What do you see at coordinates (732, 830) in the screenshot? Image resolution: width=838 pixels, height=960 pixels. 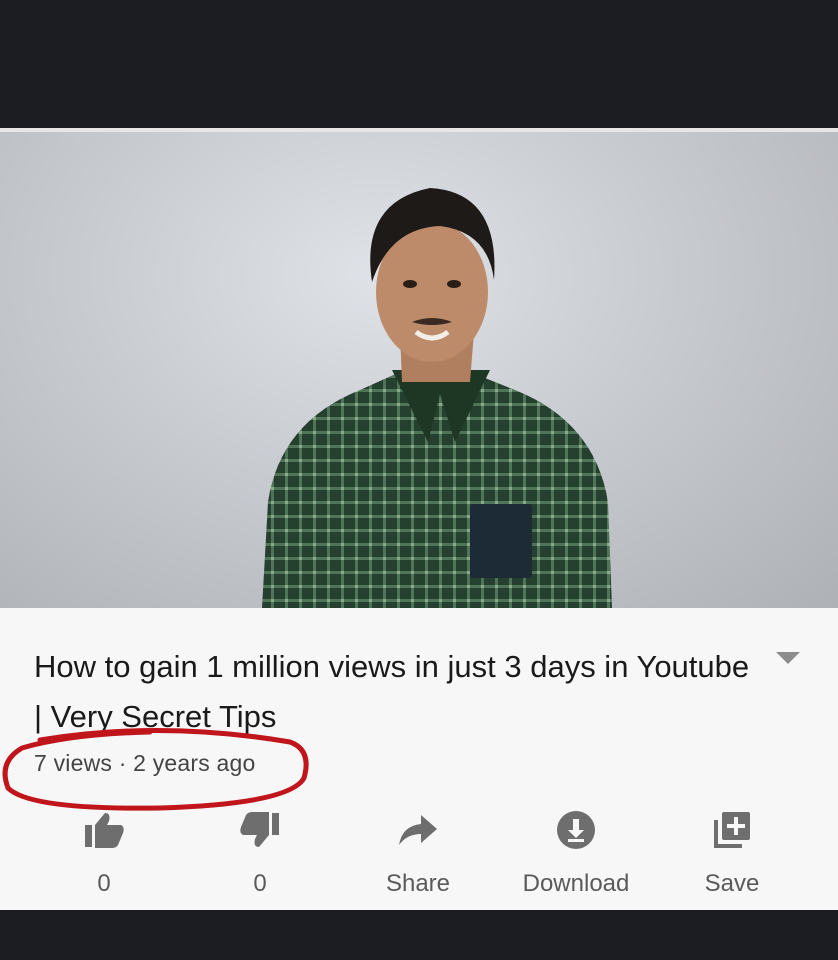 I see `add-to-playlist-icon` at bounding box center [732, 830].